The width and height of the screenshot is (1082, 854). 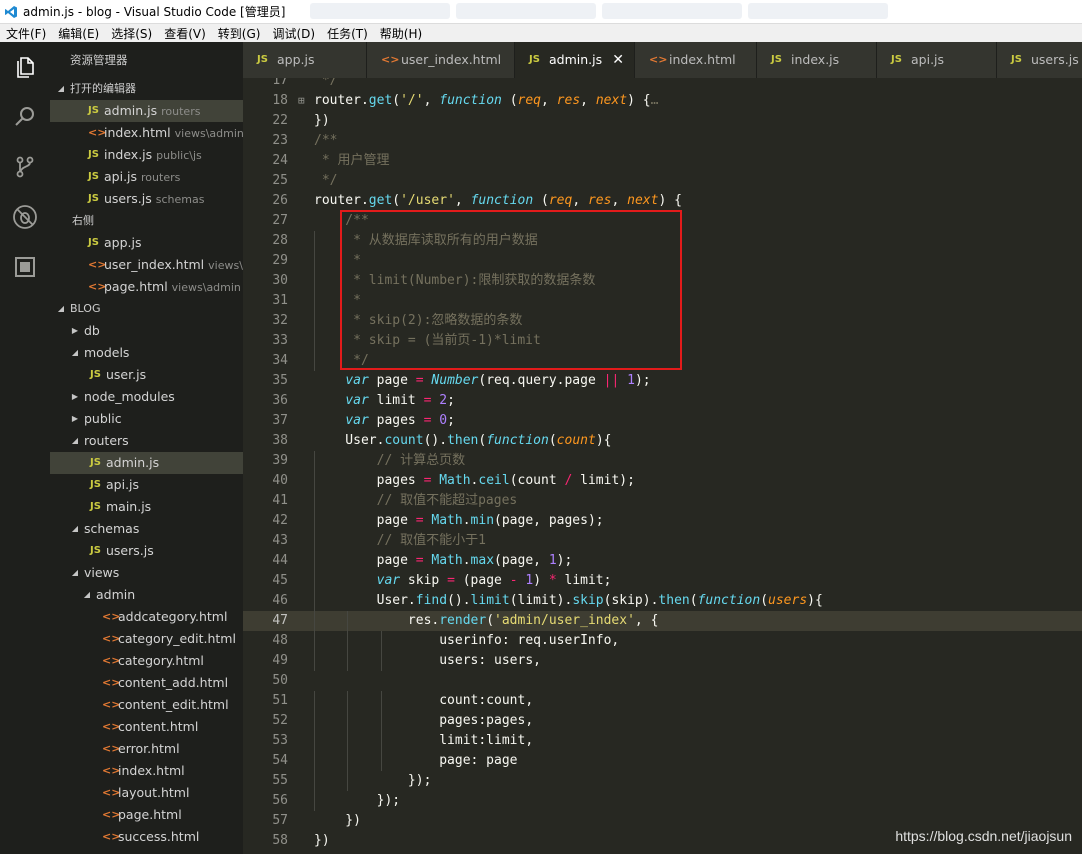 What do you see at coordinates (662, 581) in the screenshot?
I see `code-line: 45 var skip = (page - 1) * limit;` at bounding box center [662, 581].